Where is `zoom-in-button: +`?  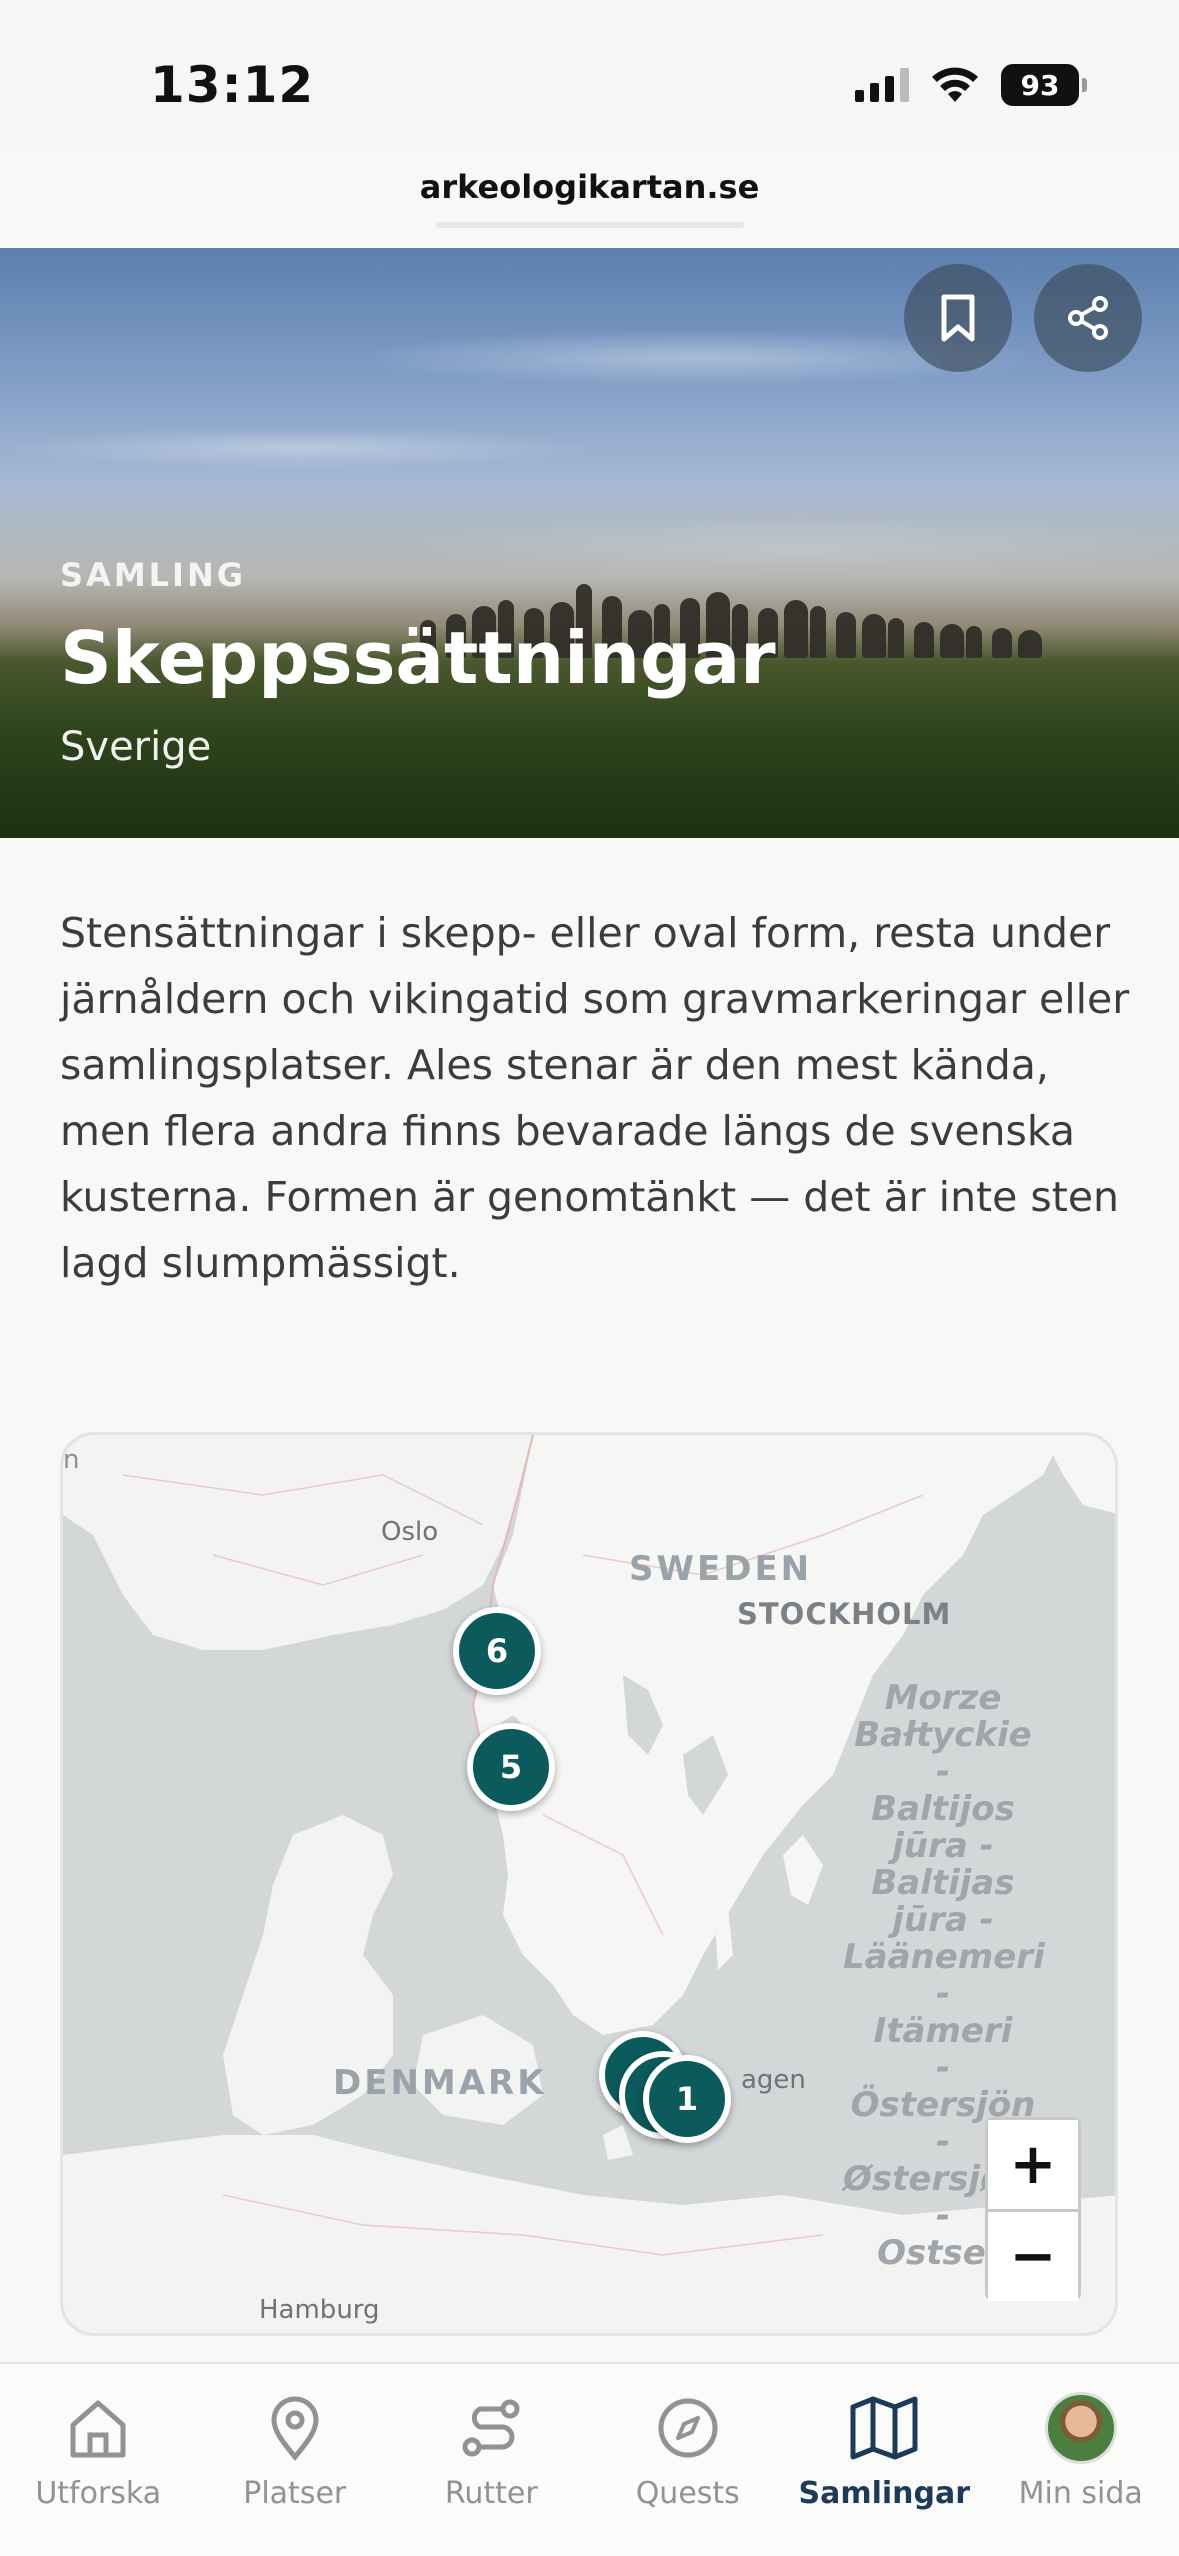
zoom-in-button: + is located at coordinates (1033, 2164).